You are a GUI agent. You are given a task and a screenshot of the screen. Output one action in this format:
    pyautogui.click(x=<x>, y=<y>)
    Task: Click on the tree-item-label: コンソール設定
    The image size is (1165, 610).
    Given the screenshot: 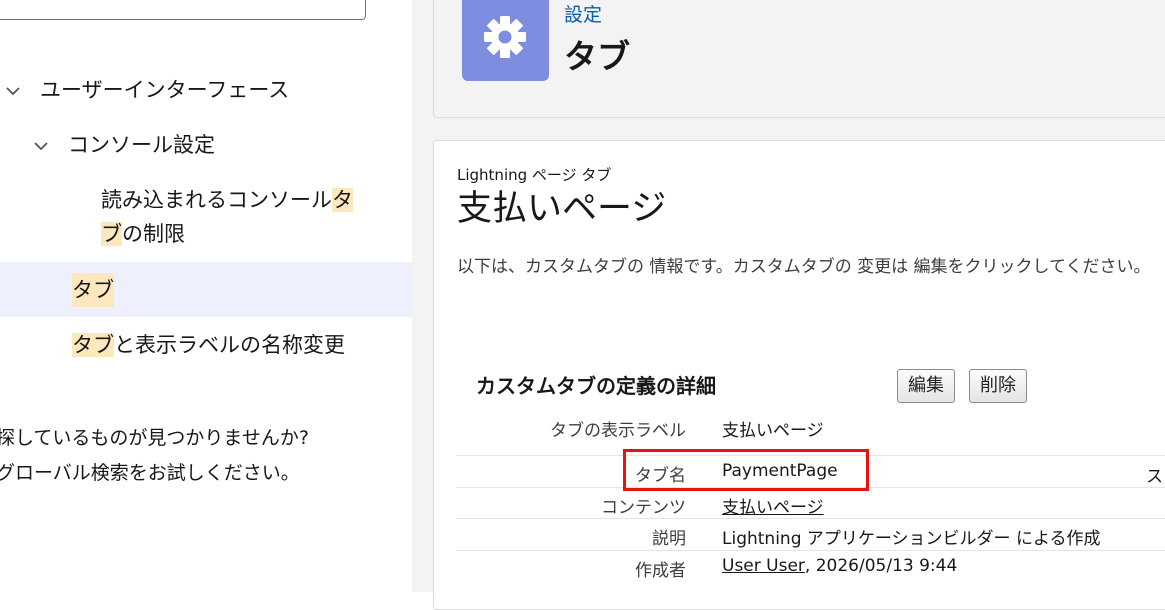 What is the action you would take?
    pyautogui.click(x=141, y=145)
    